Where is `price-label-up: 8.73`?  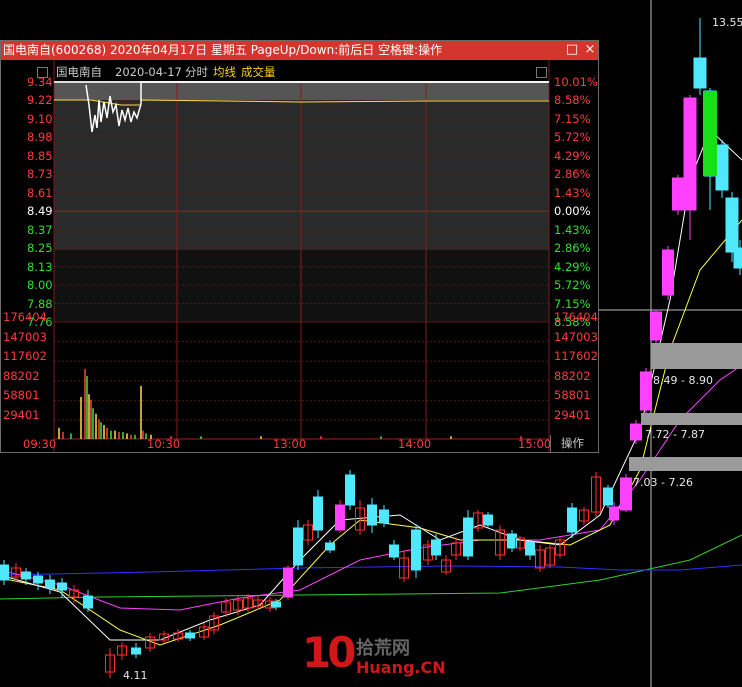 price-label-up: 8.73 is located at coordinates (40, 174).